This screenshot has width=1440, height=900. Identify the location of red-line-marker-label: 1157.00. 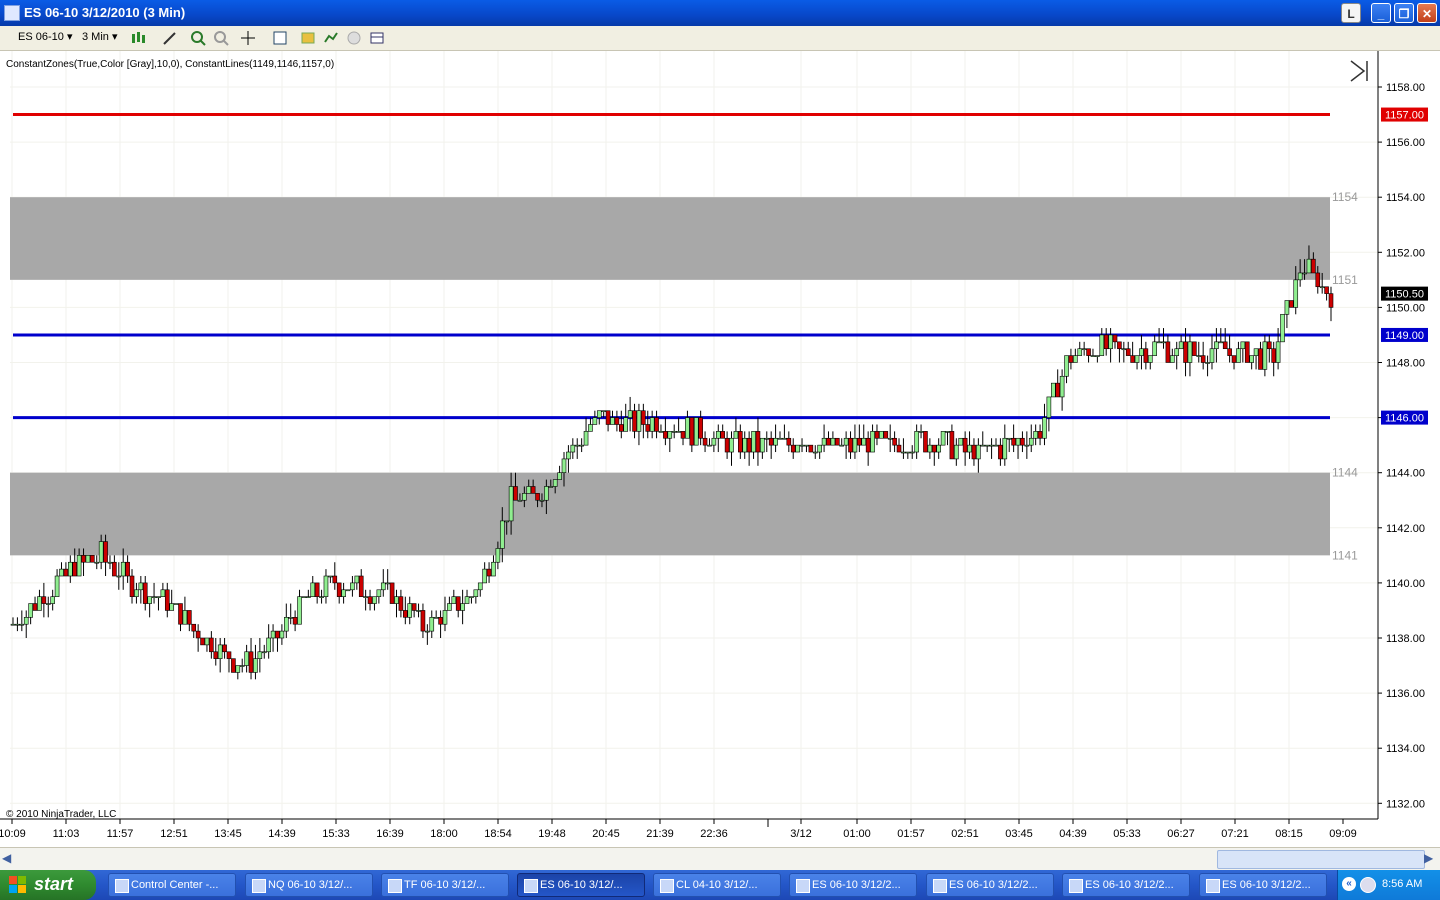
(1404, 116).